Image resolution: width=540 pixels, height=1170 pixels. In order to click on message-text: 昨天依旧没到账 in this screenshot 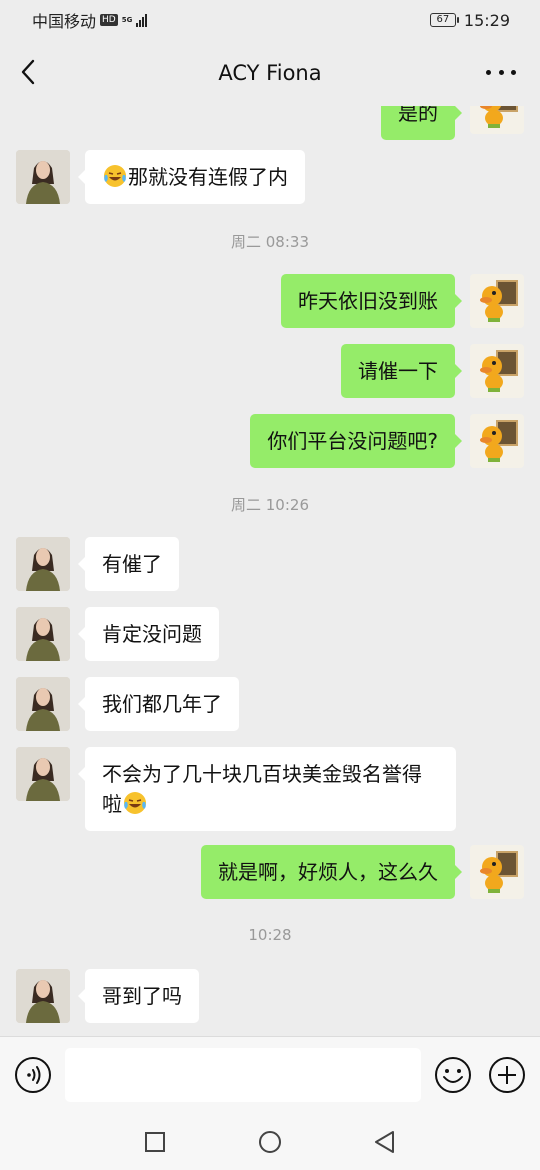, I will do `click(368, 301)`.